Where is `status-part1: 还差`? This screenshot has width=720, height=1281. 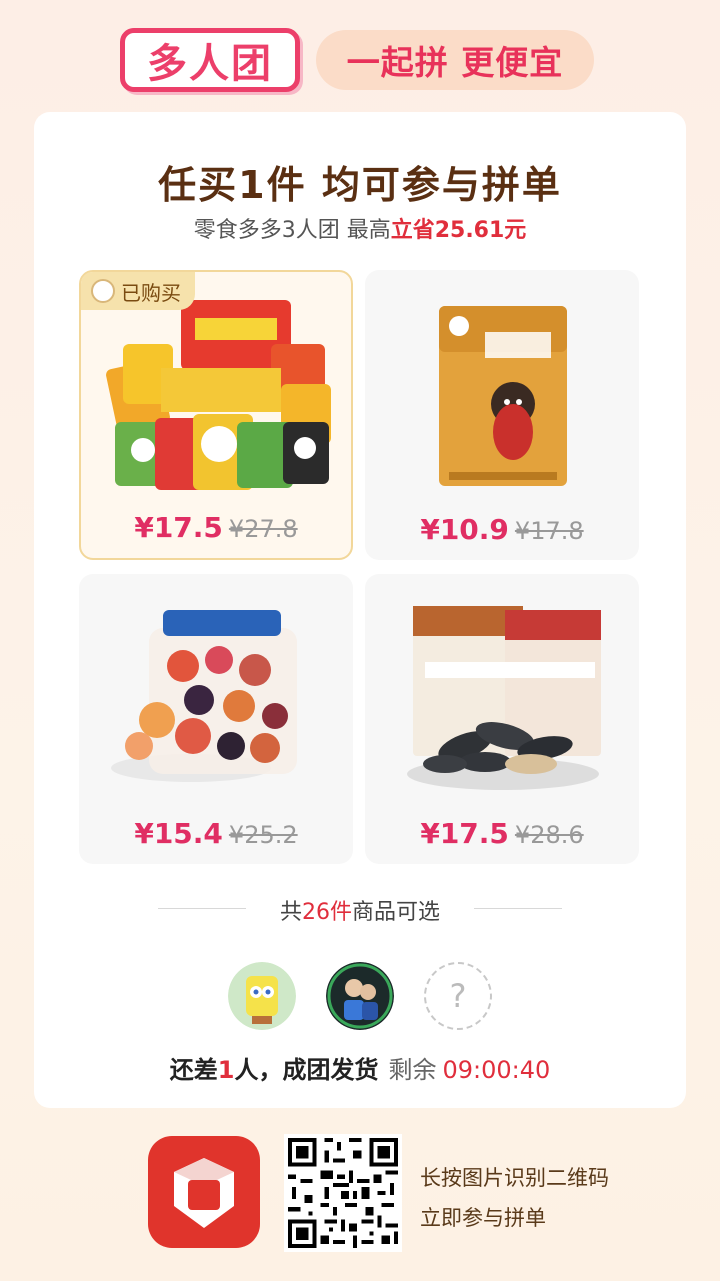 status-part1: 还差 is located at coordinates (193, 1070).